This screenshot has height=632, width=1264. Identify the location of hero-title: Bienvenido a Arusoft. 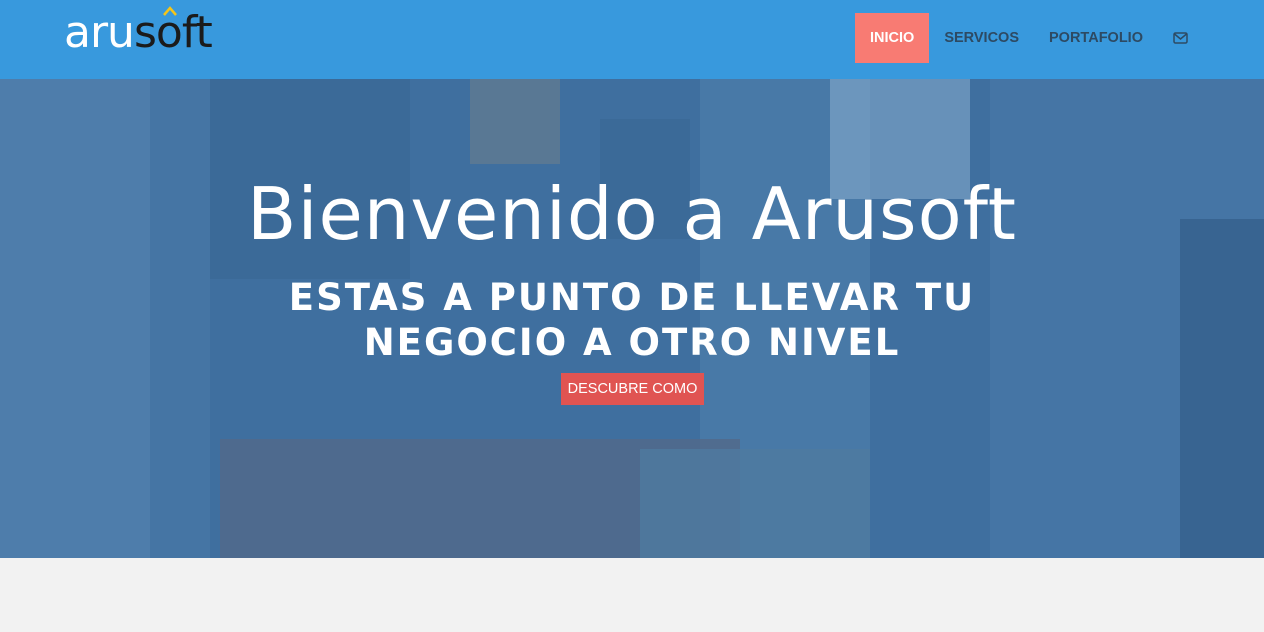
(632, 214).